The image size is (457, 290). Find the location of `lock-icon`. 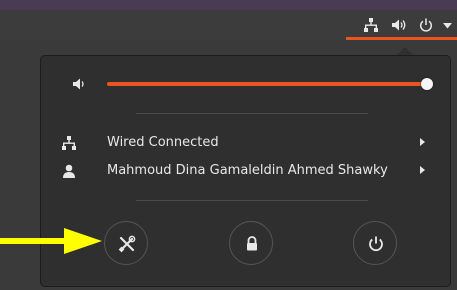

lock-icon is located at coordinates (252, 243).